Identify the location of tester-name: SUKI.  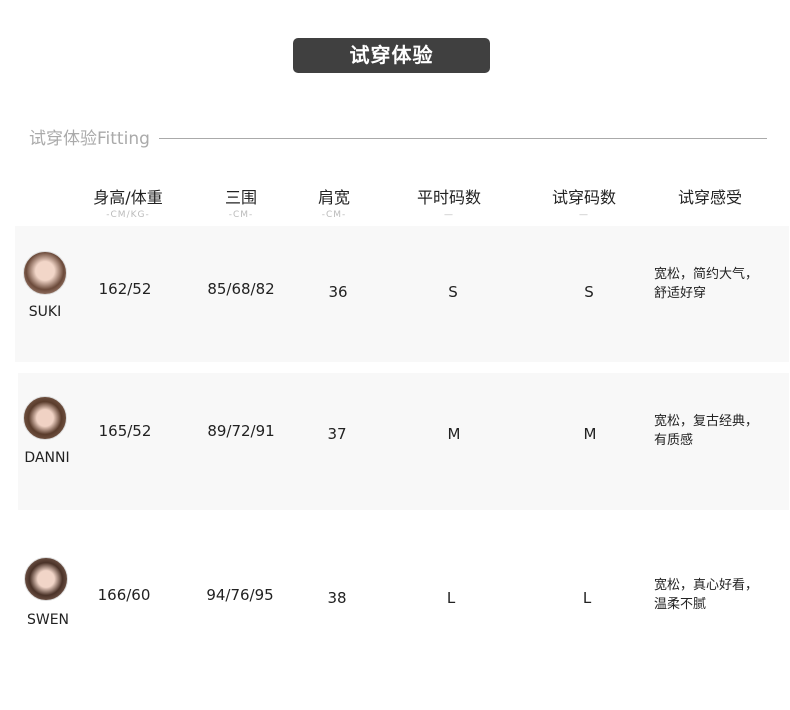
(45, 312).